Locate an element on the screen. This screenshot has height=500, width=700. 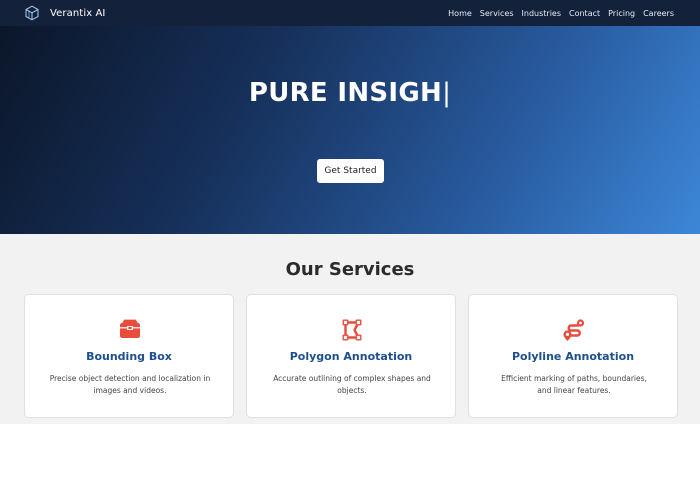
services-title: Our Services is located at coordinates (350, 269).